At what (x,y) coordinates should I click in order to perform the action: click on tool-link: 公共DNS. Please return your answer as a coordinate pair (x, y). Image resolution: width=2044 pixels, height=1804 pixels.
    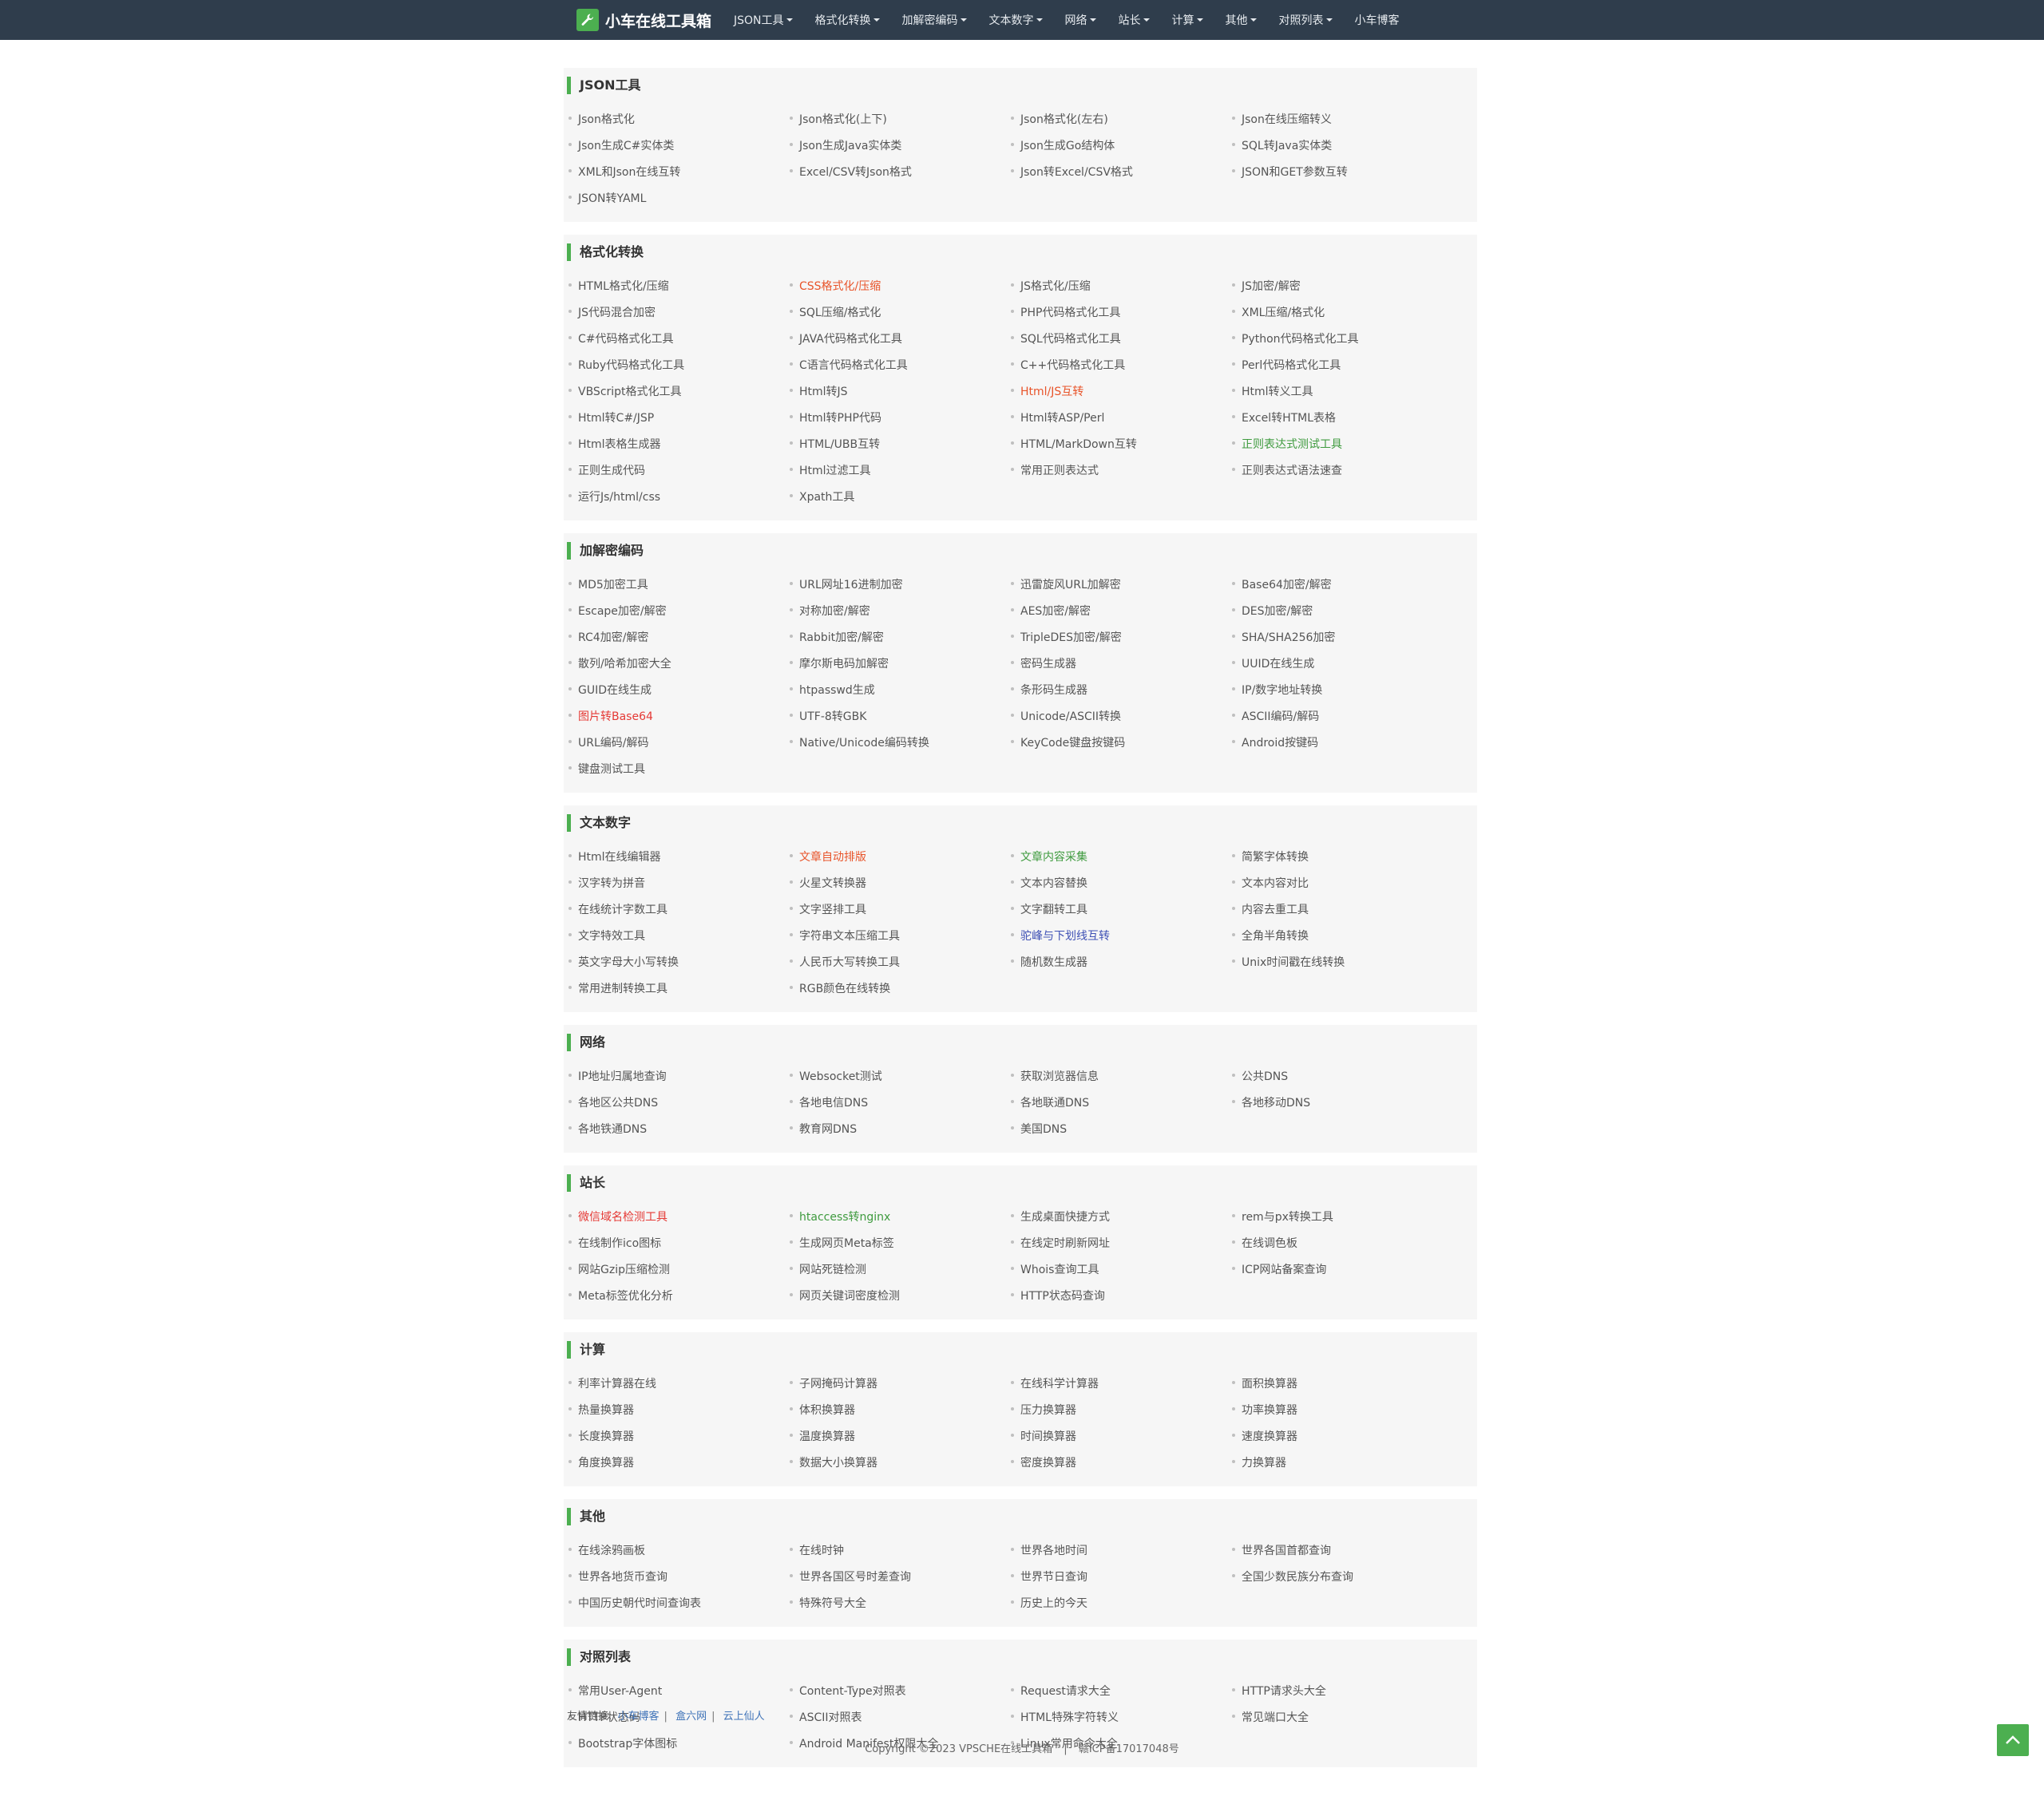
    Looking at the image, I should click on (1342, 1077).